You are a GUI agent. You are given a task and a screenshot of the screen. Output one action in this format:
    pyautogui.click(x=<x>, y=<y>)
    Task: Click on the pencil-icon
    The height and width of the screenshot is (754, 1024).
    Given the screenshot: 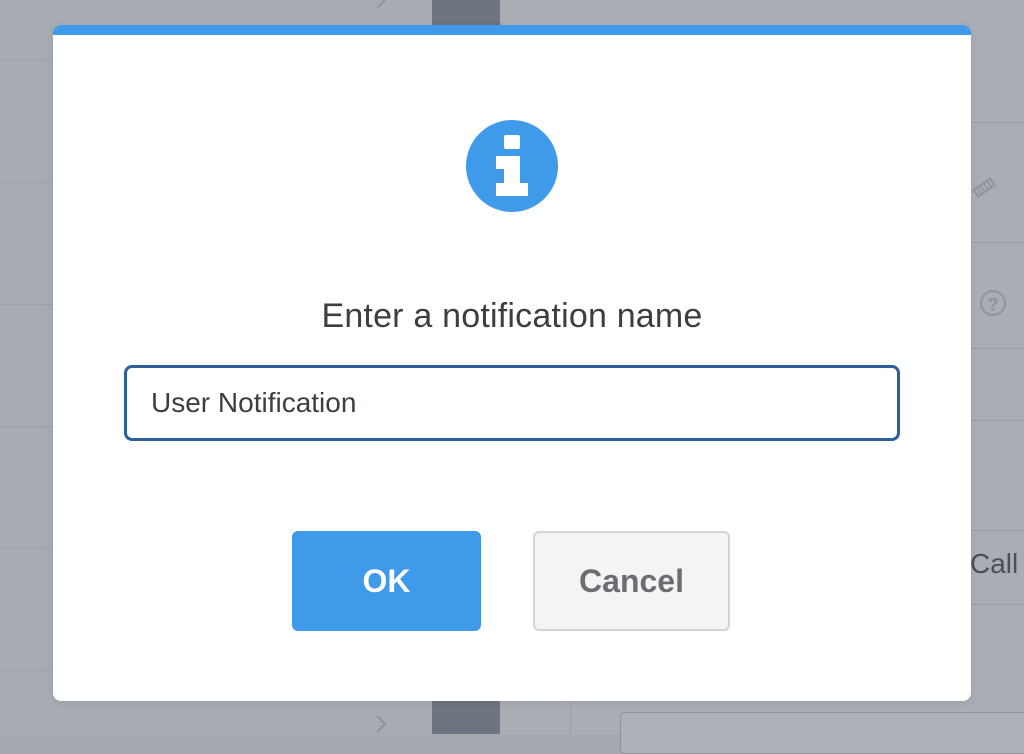 What is the action you would take?
    pyautogui.click(x=984, y=187)
    